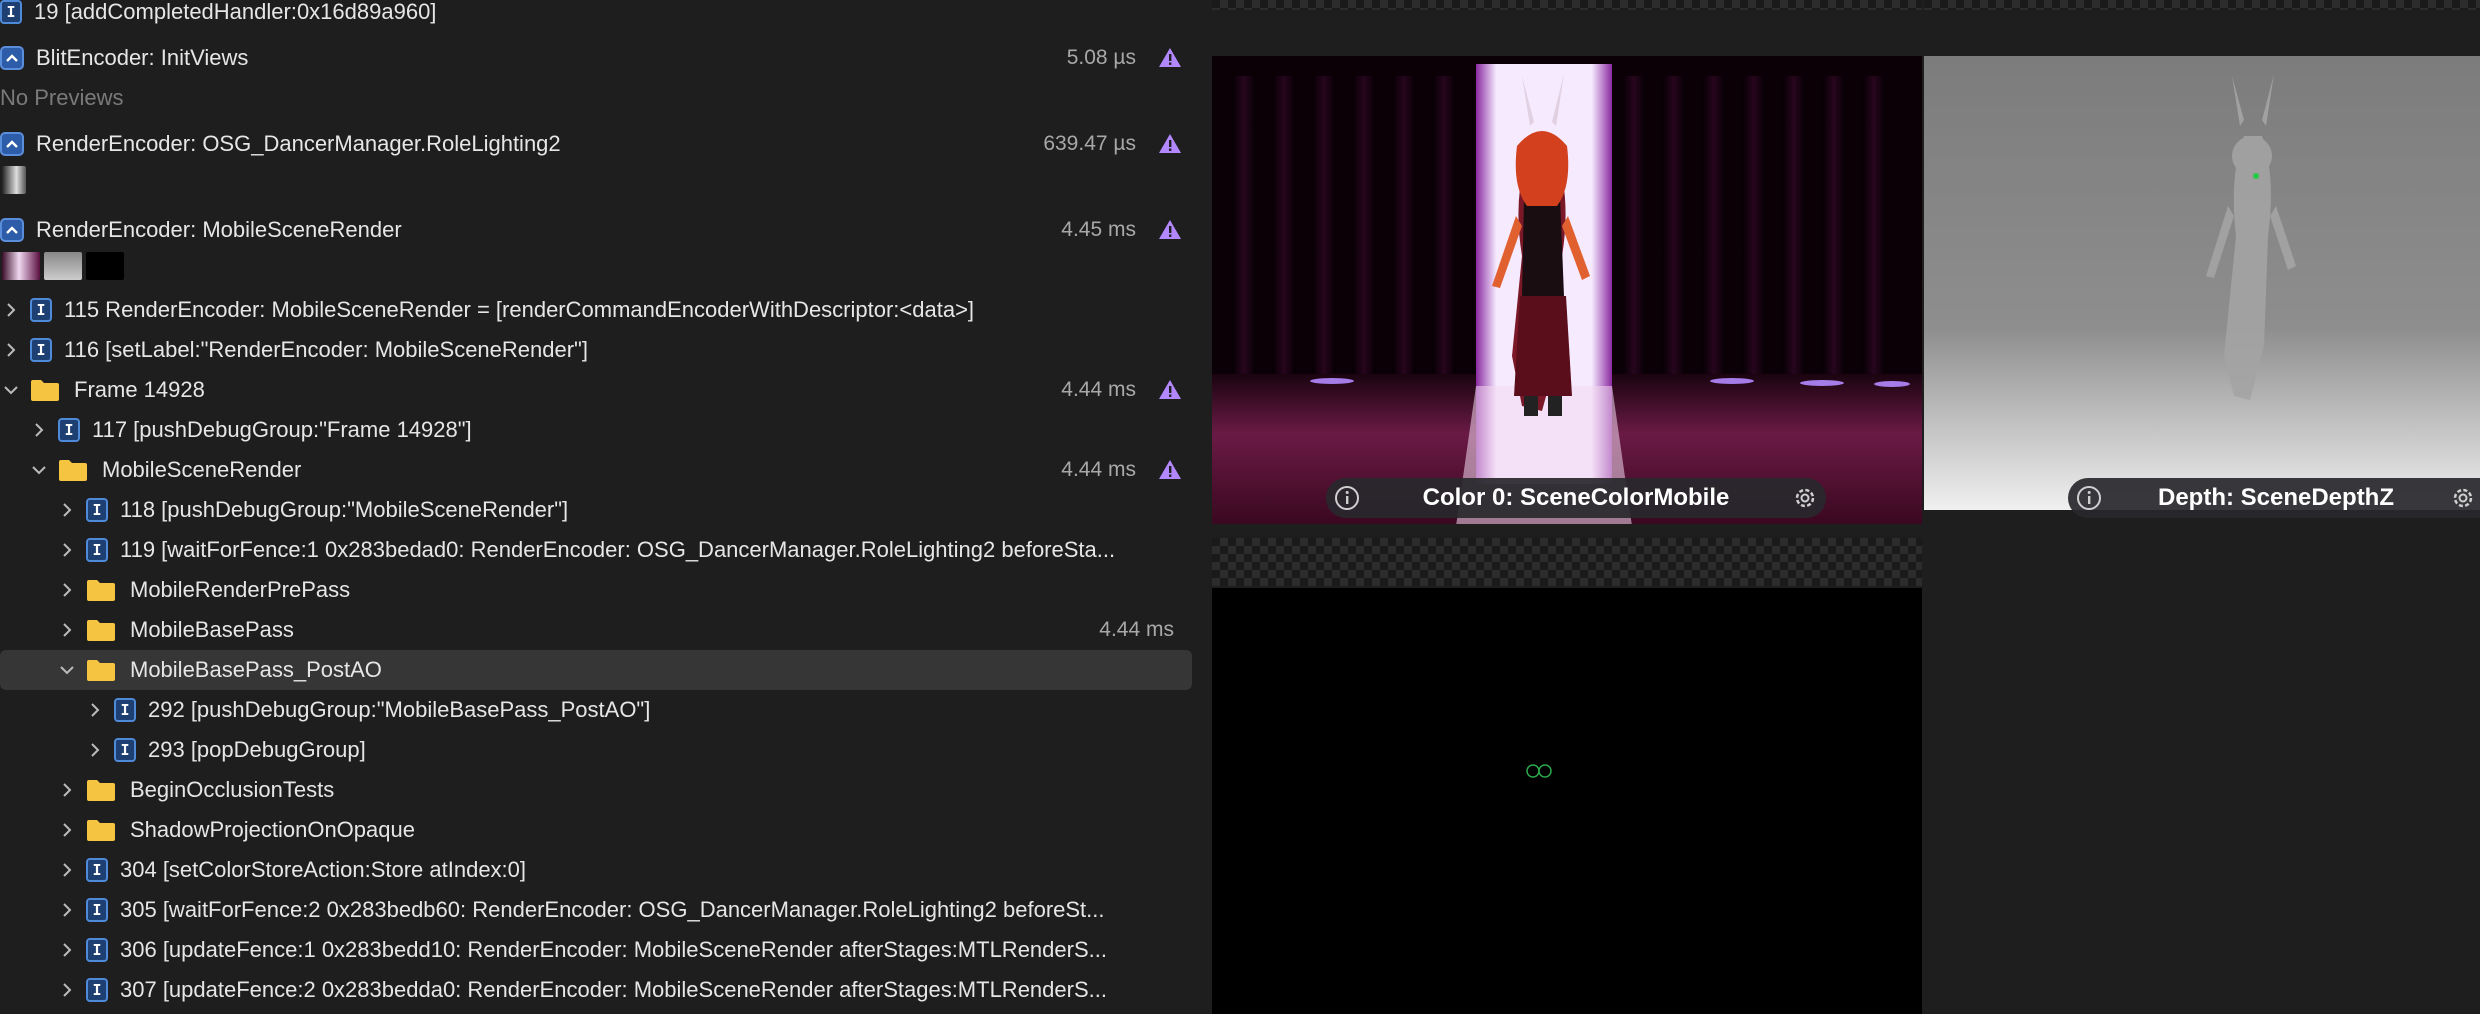 The height and width of the screenshot is (1014, 2480). Describe the element at coordinates (142, 57) in the screenshot. I see `row-label: BlitEncoder: InitViews` at that location.